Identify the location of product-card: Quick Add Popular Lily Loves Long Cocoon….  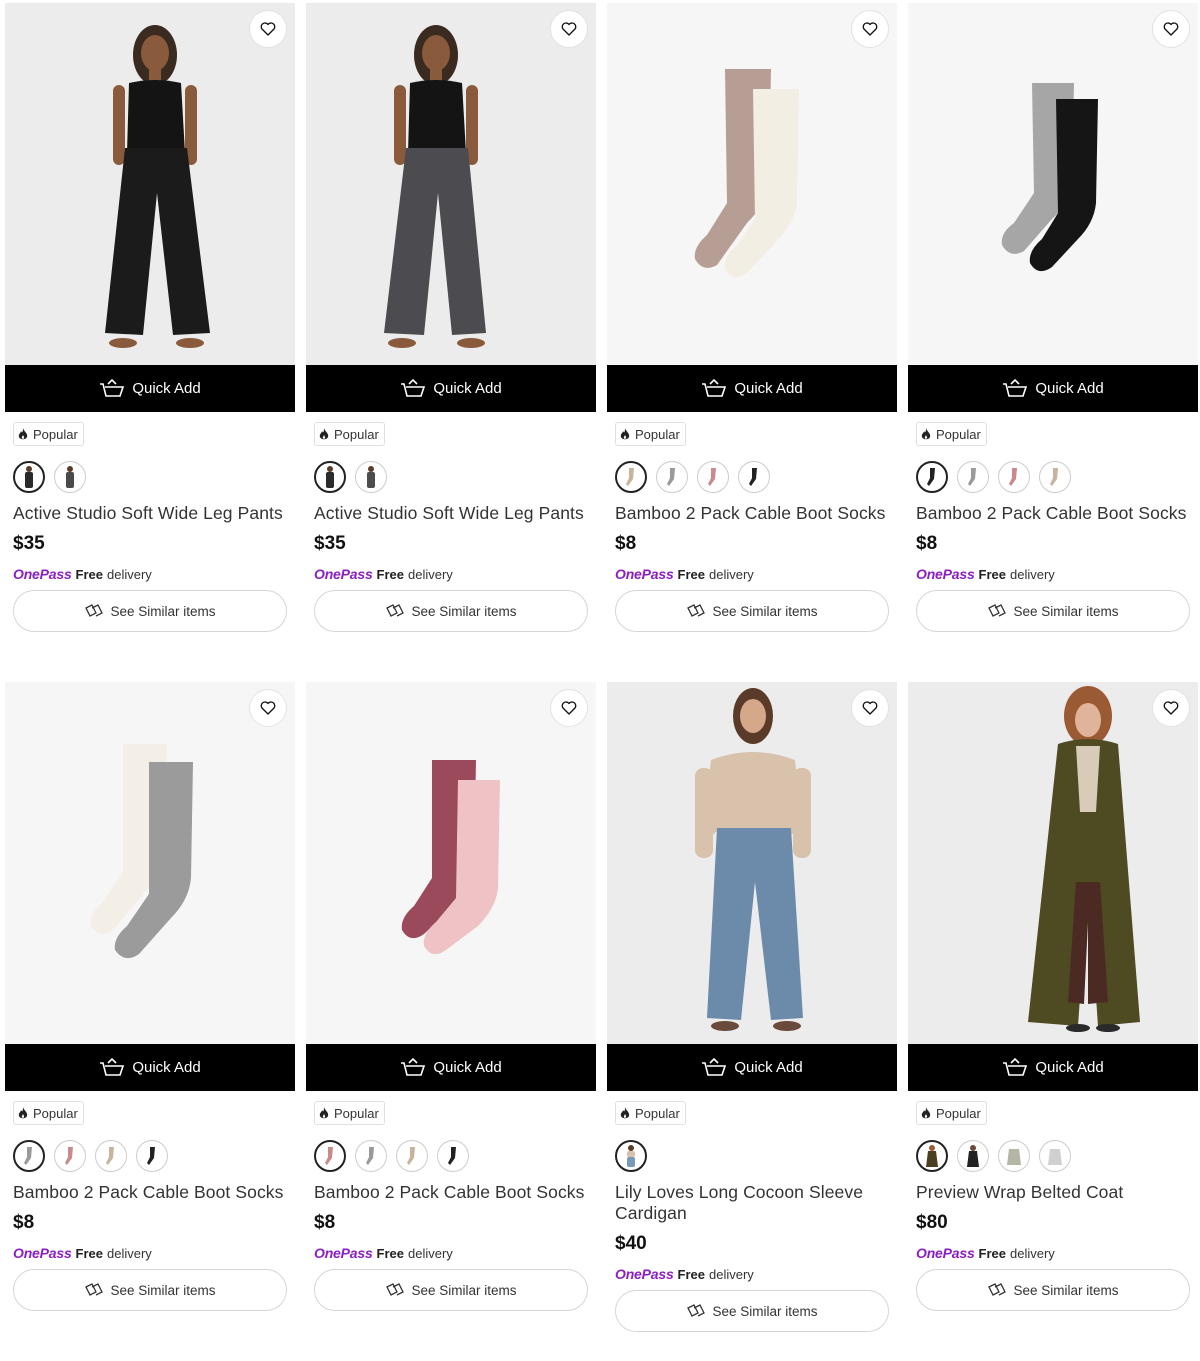
(752, 1021).